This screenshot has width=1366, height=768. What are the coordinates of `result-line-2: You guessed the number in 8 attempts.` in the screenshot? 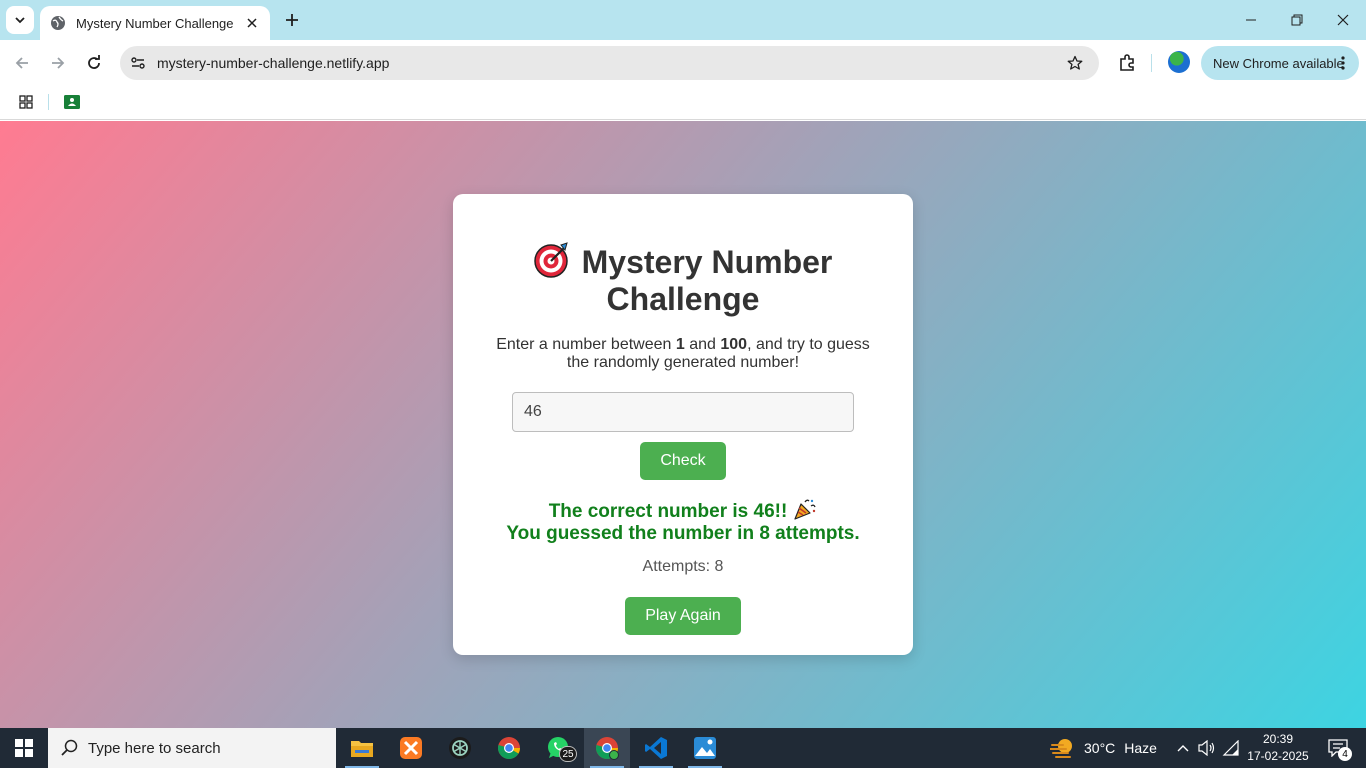 It's located at (683, 533).